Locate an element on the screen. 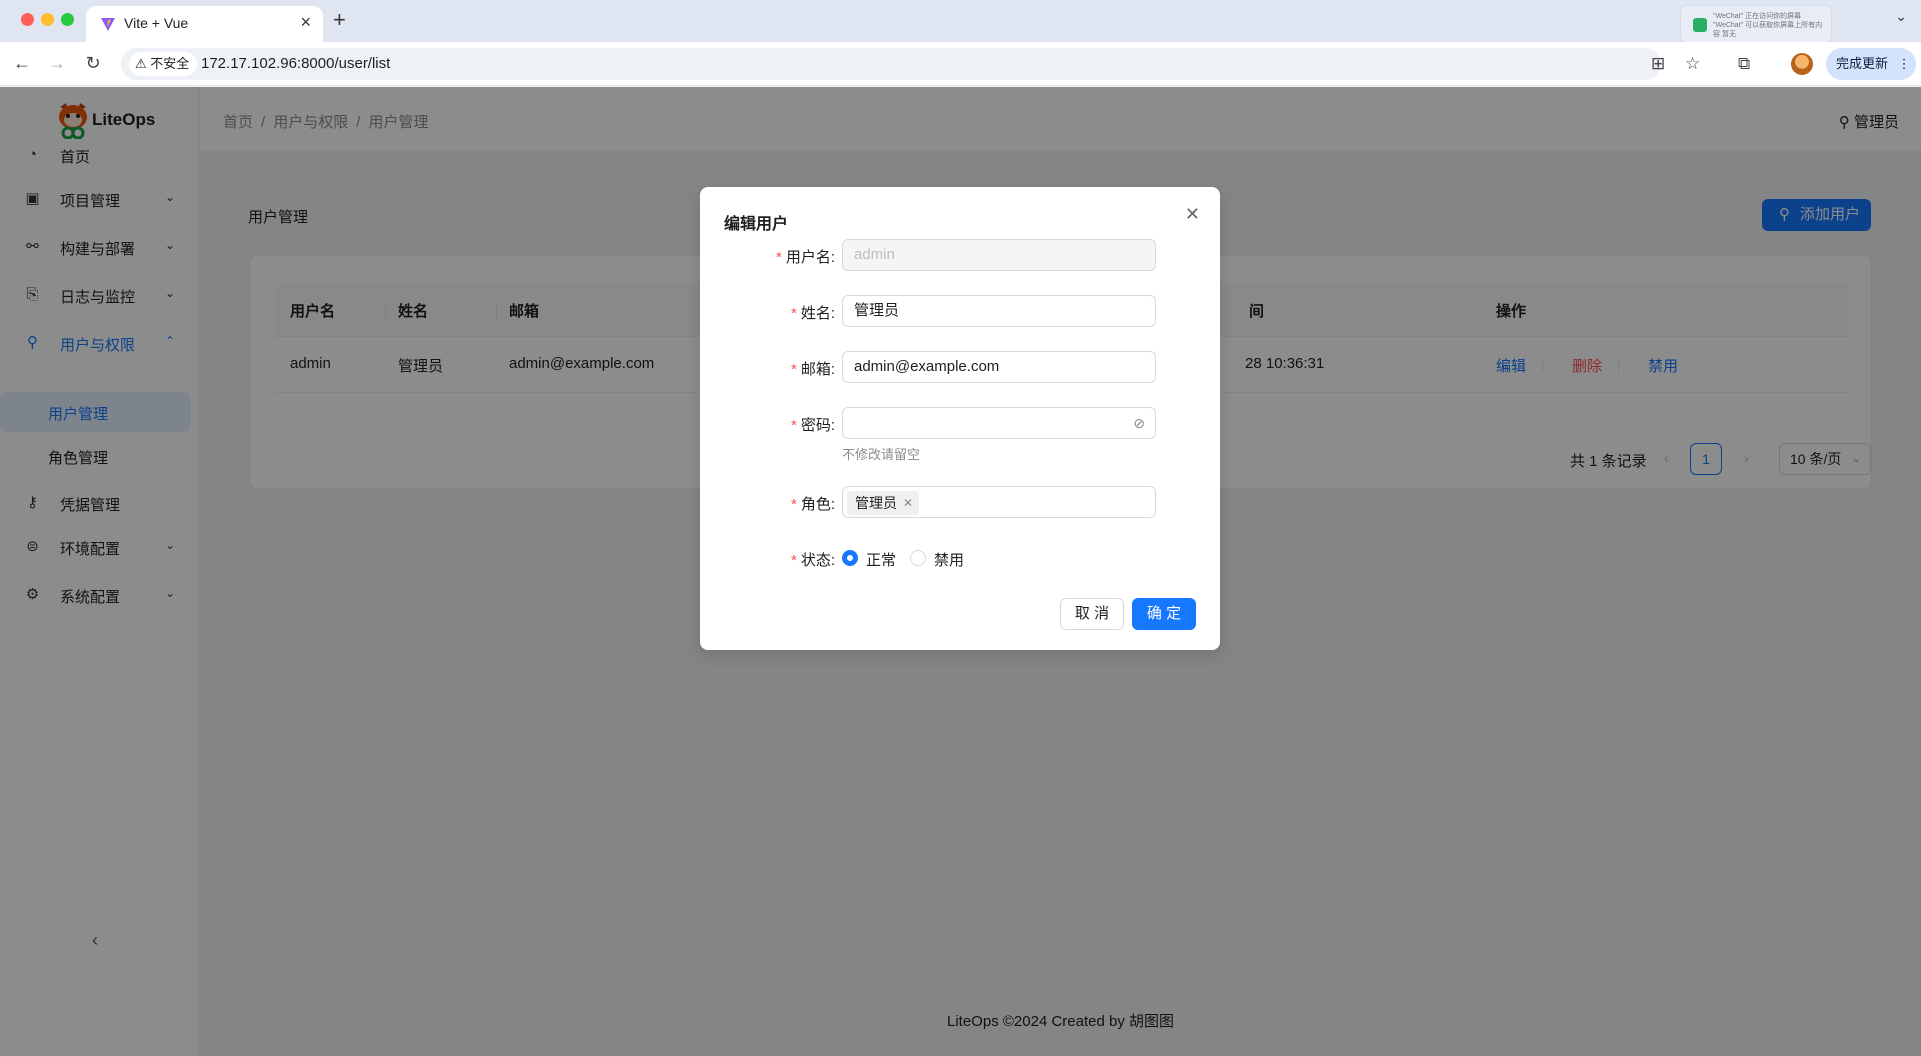 This screenshot has height=1056, width=1921. form-row-username: * 用户名: admin is located at coordinates (960, 255).